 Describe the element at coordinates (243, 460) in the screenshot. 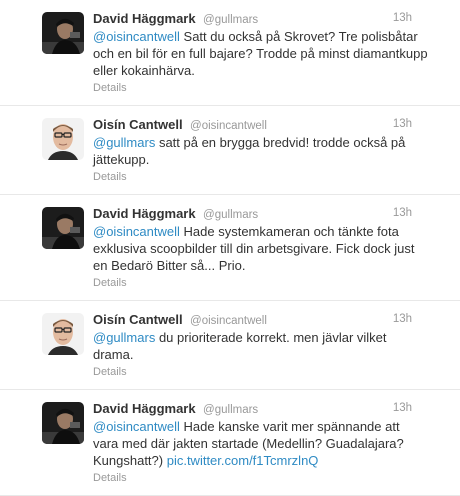

I see `photo-link: pic.twitter.com/f1TcmrzlnQ` at that location.